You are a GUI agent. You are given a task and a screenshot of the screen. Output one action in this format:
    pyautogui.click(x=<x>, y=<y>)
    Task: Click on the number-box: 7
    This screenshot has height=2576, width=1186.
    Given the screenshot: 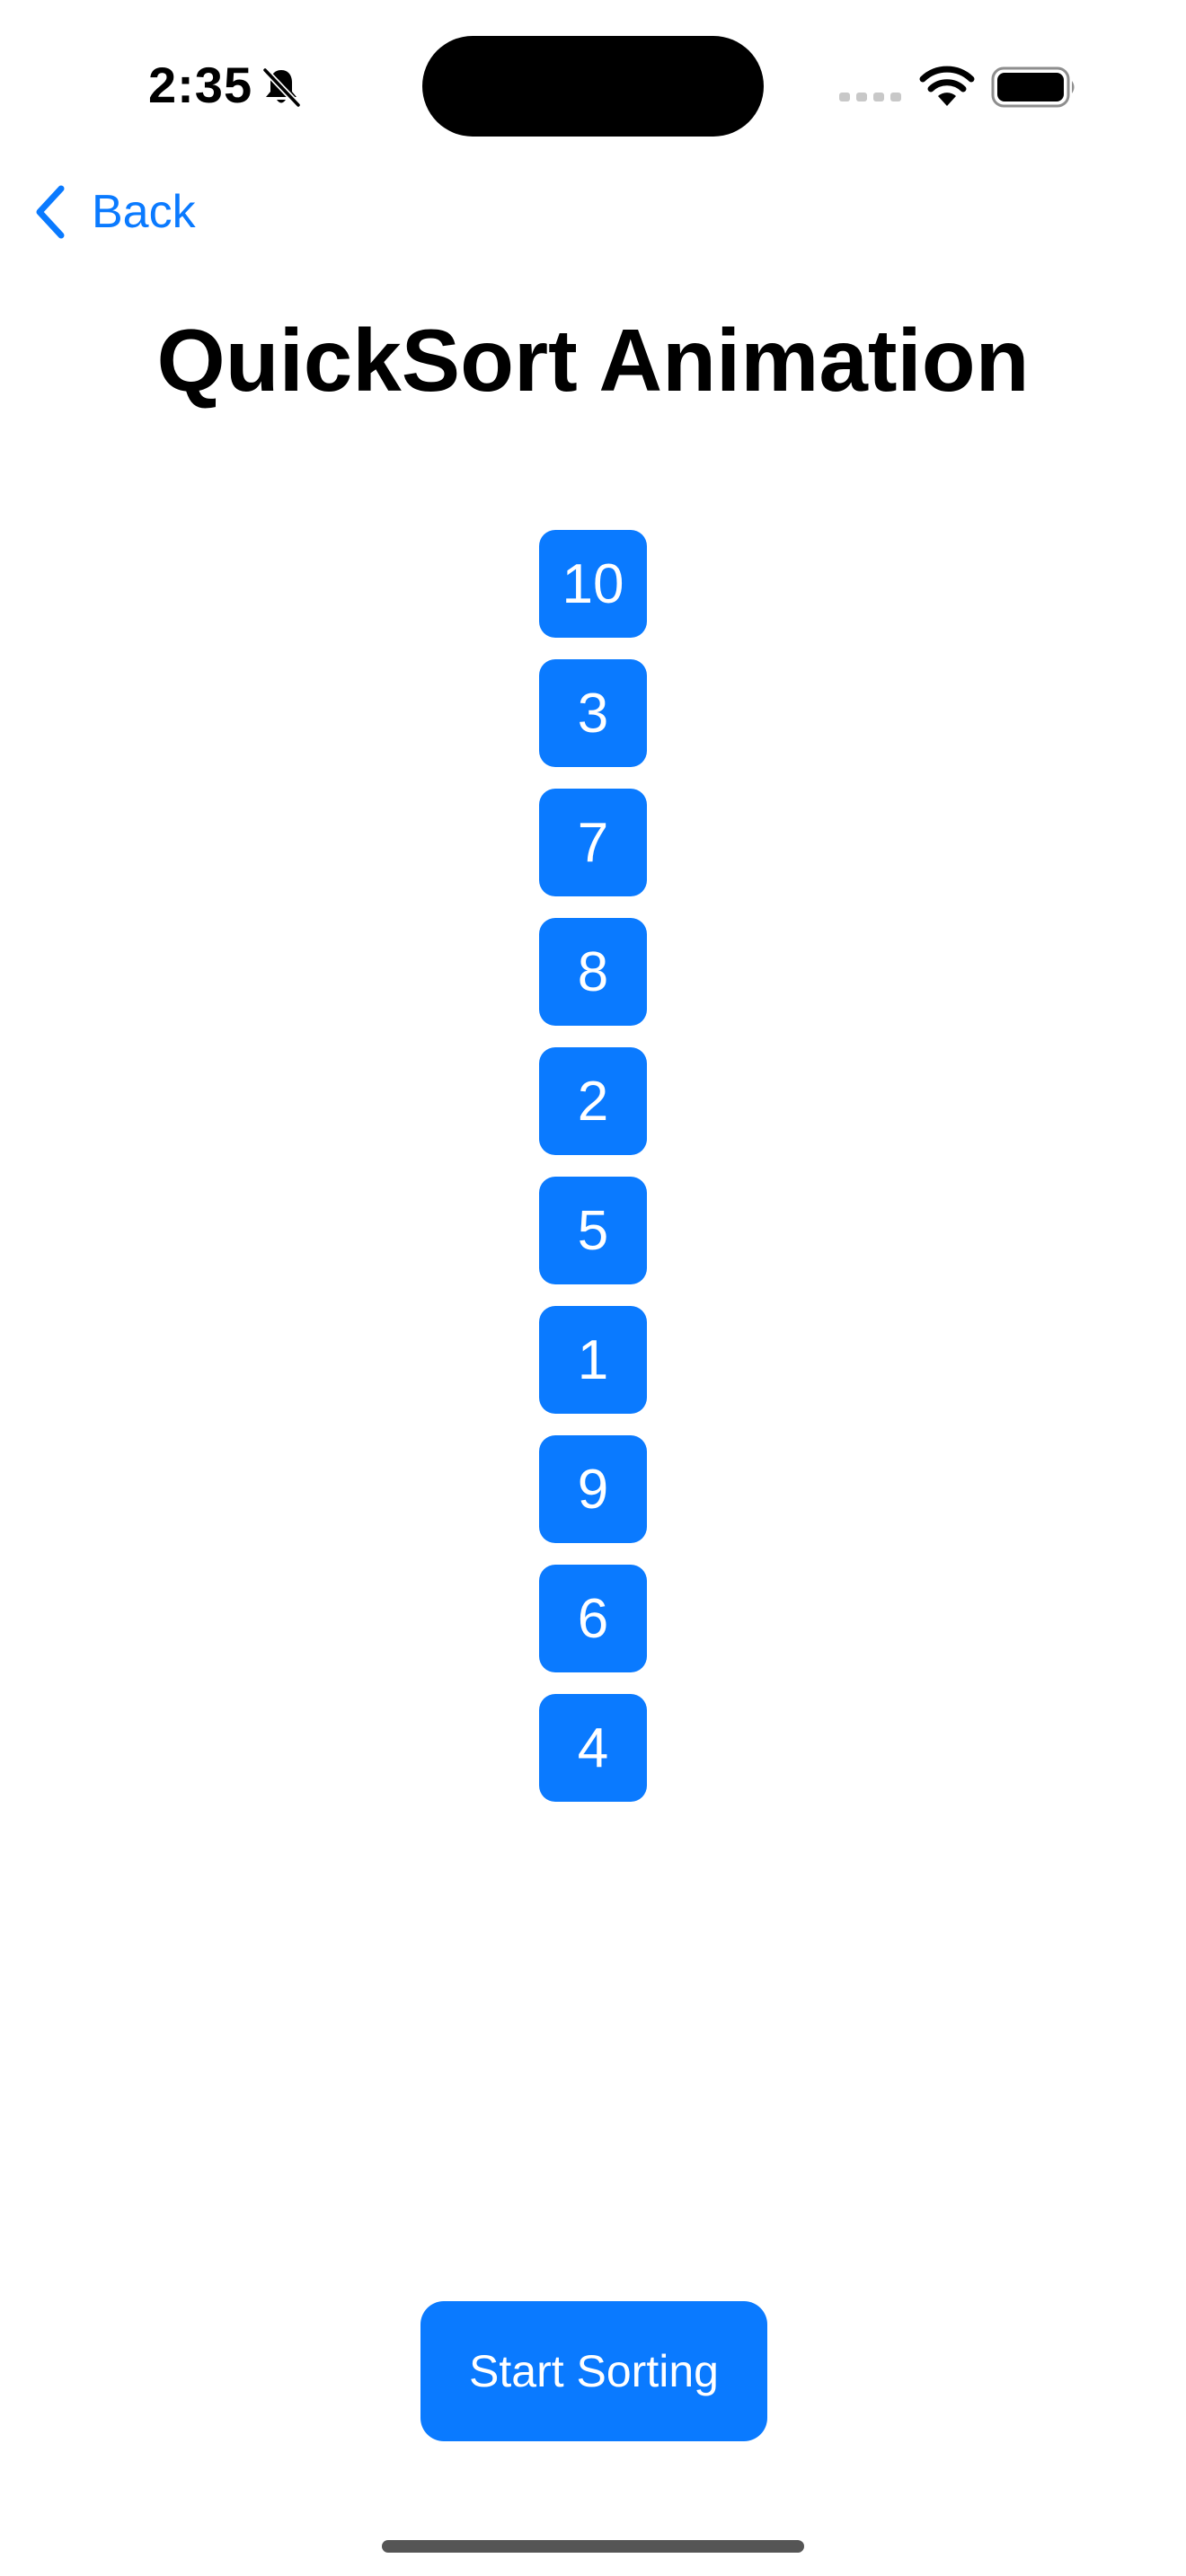 What is the action you would take?
    pyautogui.click(x=593, y=842)
    